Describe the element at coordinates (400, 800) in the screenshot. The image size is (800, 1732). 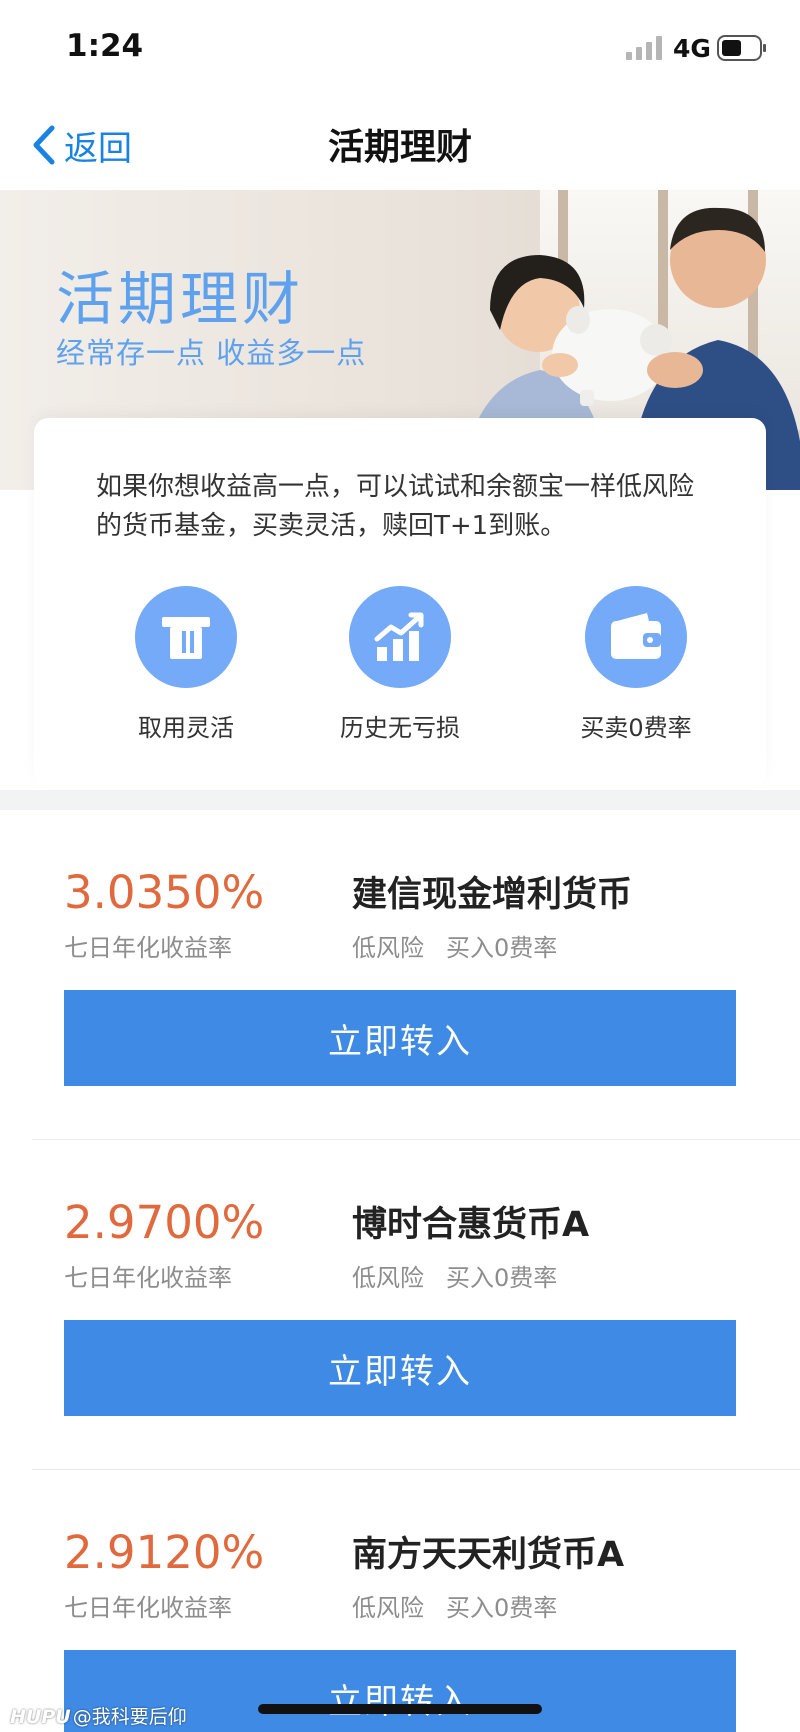
I see `section-divider` at that location.